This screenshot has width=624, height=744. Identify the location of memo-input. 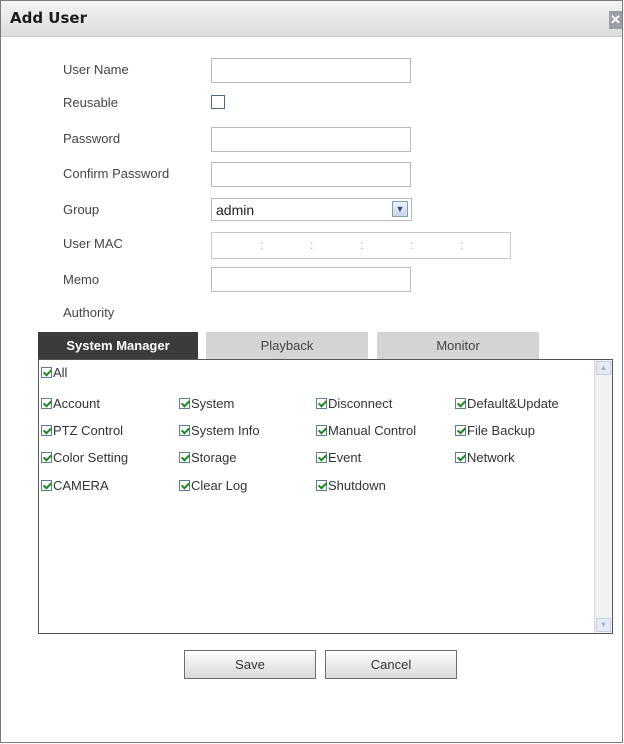
(311, 279).